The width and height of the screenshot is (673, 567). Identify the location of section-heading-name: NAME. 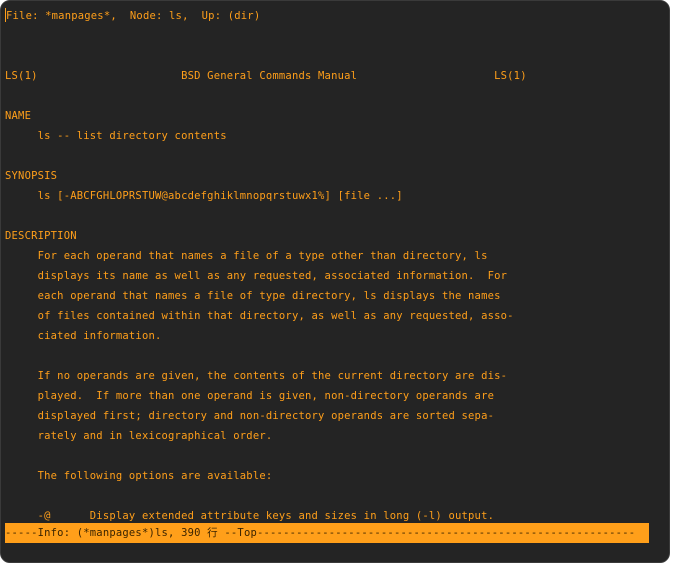
(18, 116).